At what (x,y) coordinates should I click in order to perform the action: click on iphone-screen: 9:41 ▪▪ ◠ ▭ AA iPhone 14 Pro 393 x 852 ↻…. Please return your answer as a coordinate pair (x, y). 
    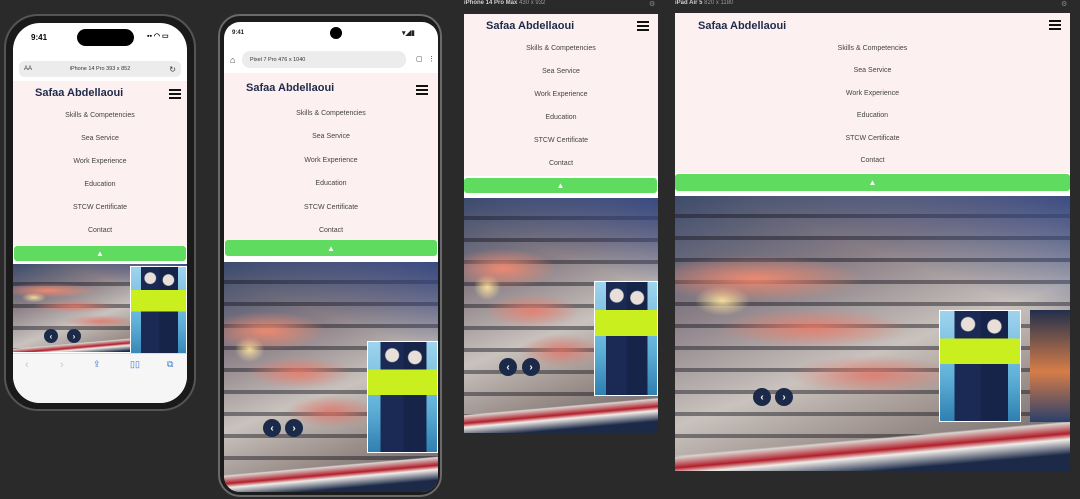
    Looking at the image, I should click on (100, 213).